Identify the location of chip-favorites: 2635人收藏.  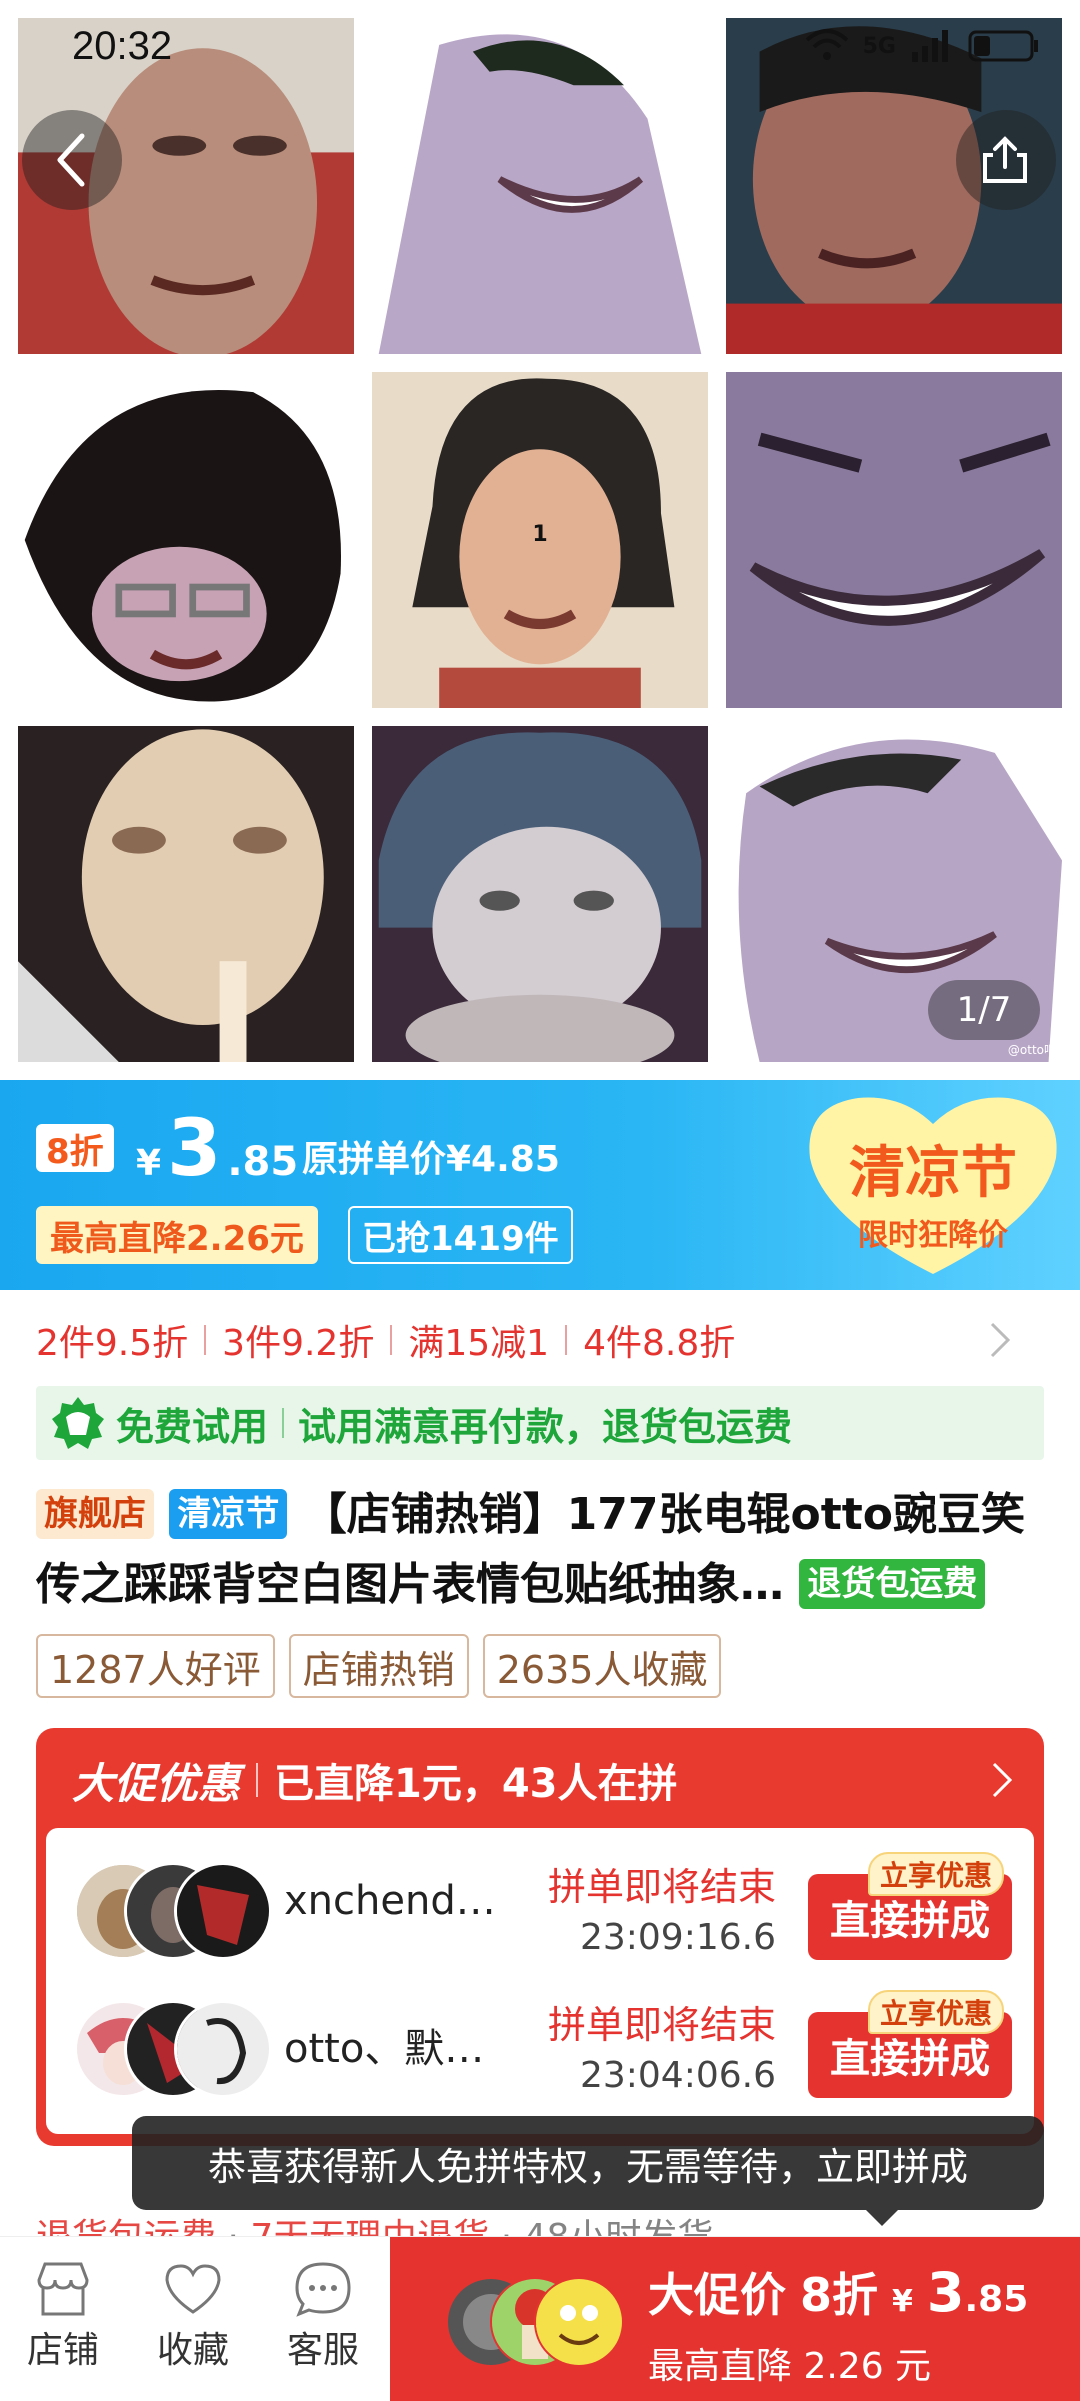
(602, 1666).